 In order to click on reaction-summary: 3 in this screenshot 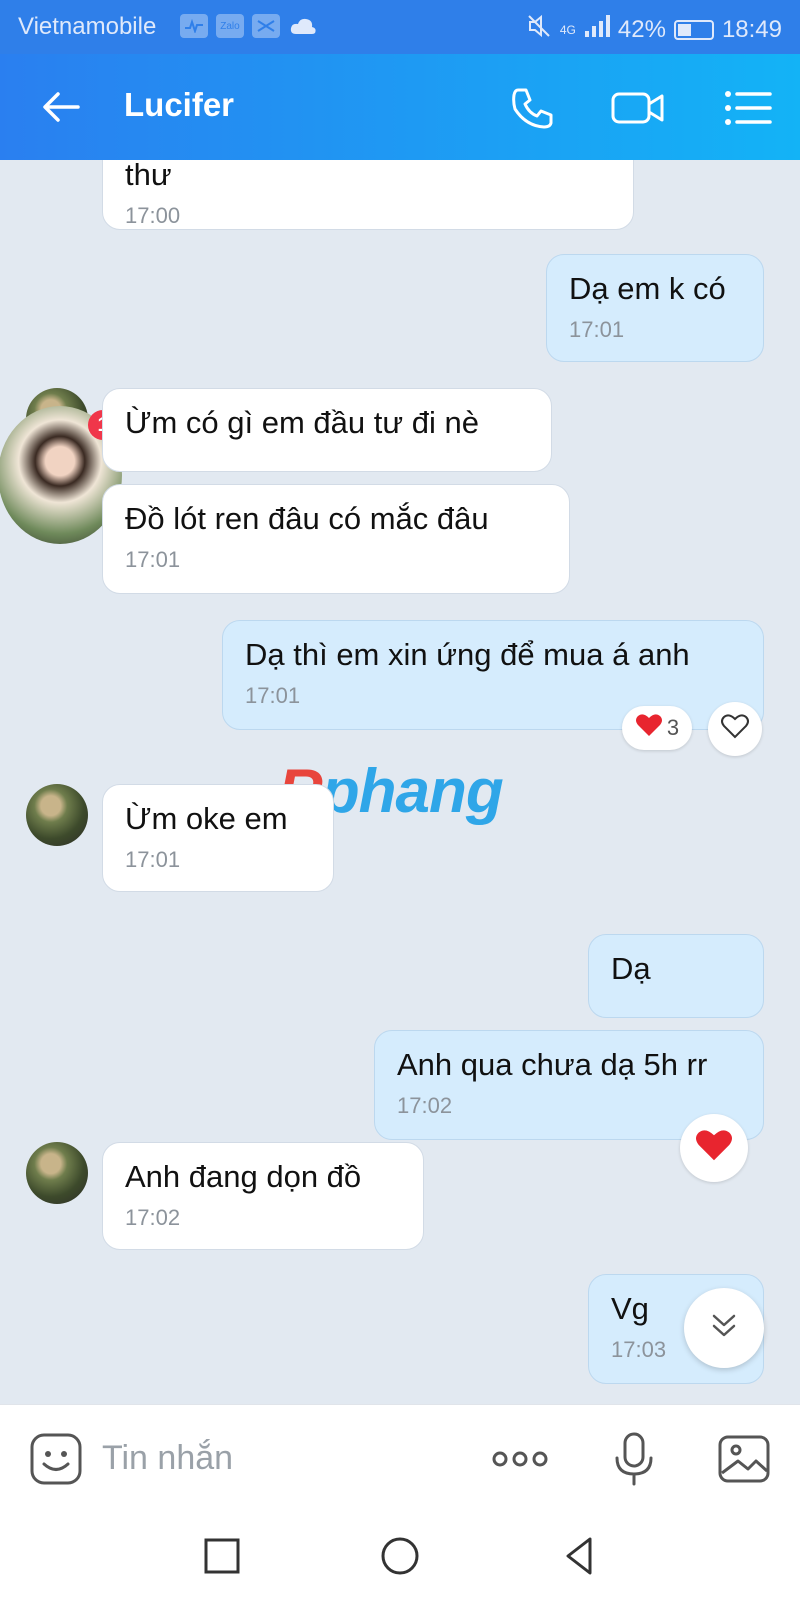, I will do `click(657, 728)`.